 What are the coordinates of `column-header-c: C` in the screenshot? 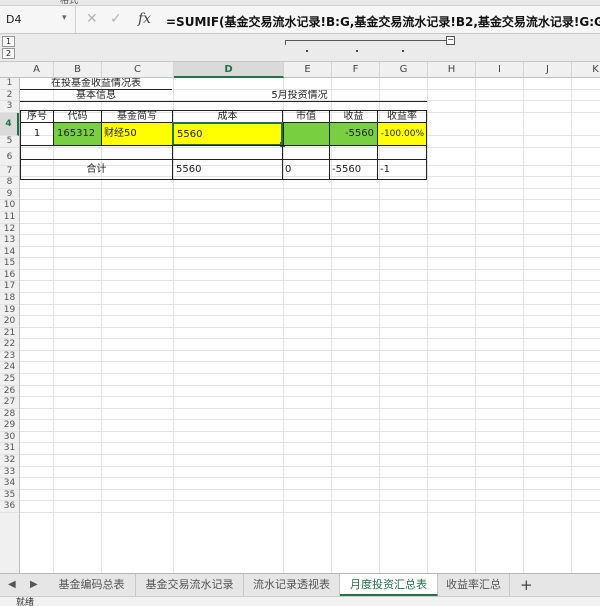 It's located at (138, 70).